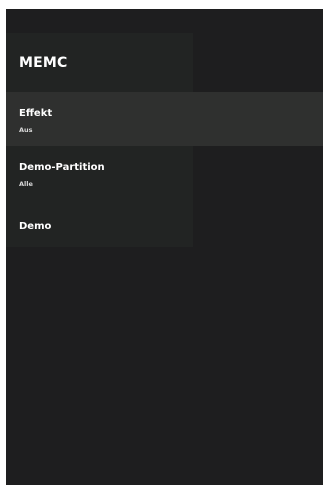  What do you see at coordinates (164, 173) in the screenshot?
I see `menu-item-demo-partition: Demo-Partition Alle` at bounding box center [164, 173].